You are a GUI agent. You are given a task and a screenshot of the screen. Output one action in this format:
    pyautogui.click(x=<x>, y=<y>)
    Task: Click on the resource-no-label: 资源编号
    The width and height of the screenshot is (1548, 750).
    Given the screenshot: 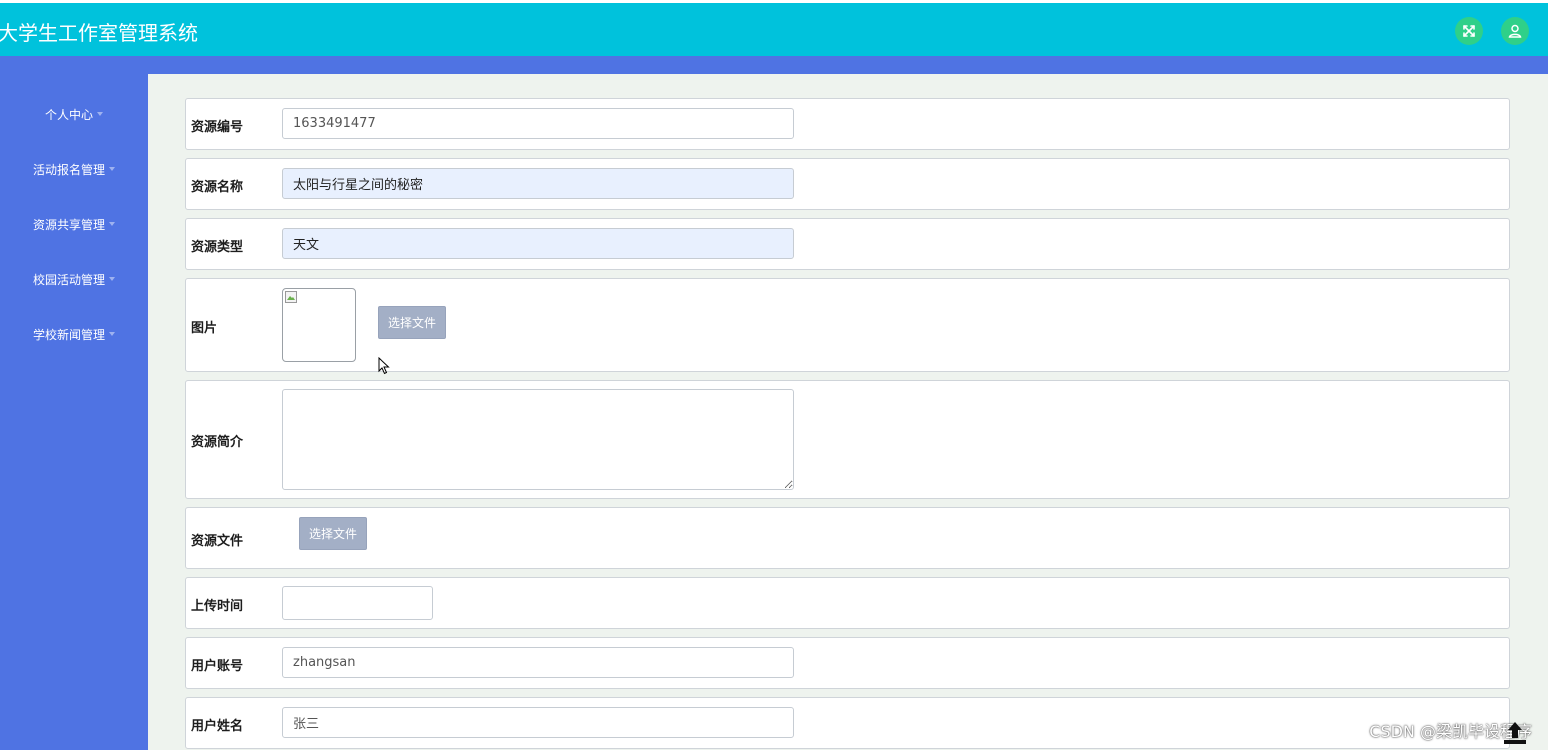 What is the action you would take?
    pyautogui.click(x=217, y=127)
    